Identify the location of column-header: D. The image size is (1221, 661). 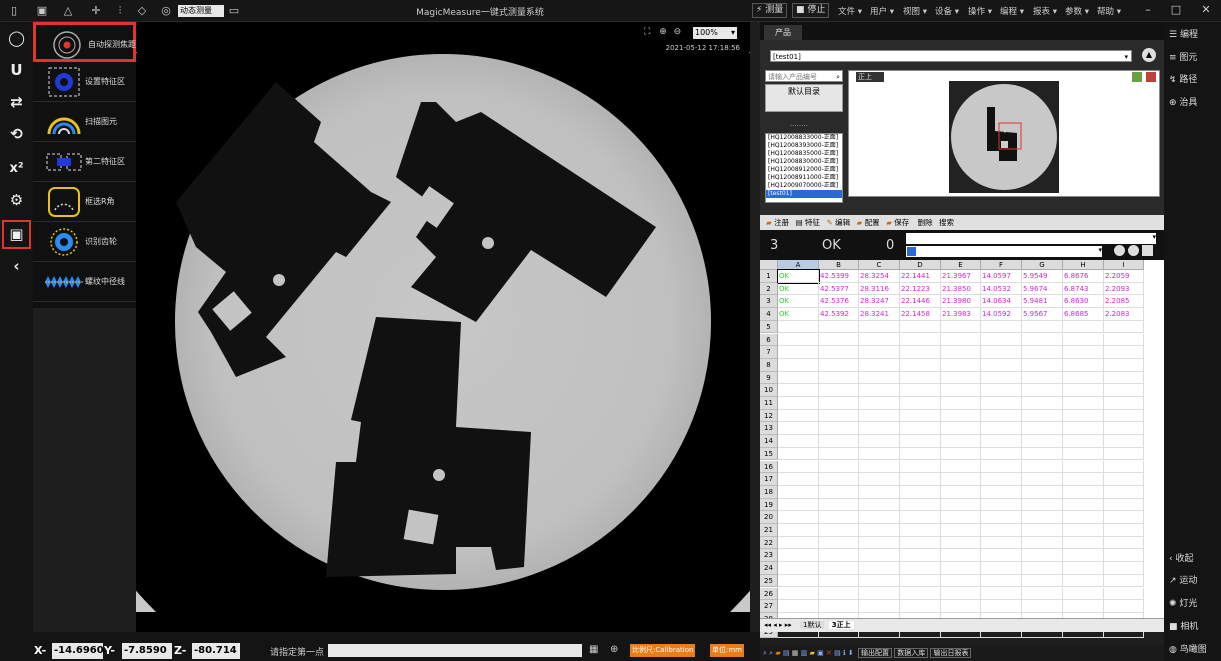
(920, 265).